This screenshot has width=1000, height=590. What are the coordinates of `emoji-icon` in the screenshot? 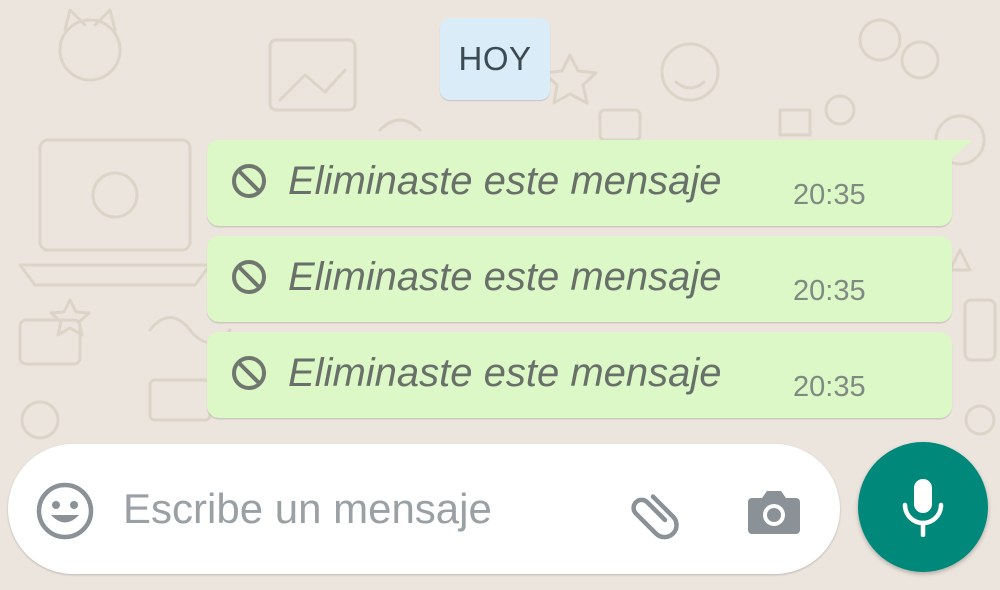 It's located at (65, 511).